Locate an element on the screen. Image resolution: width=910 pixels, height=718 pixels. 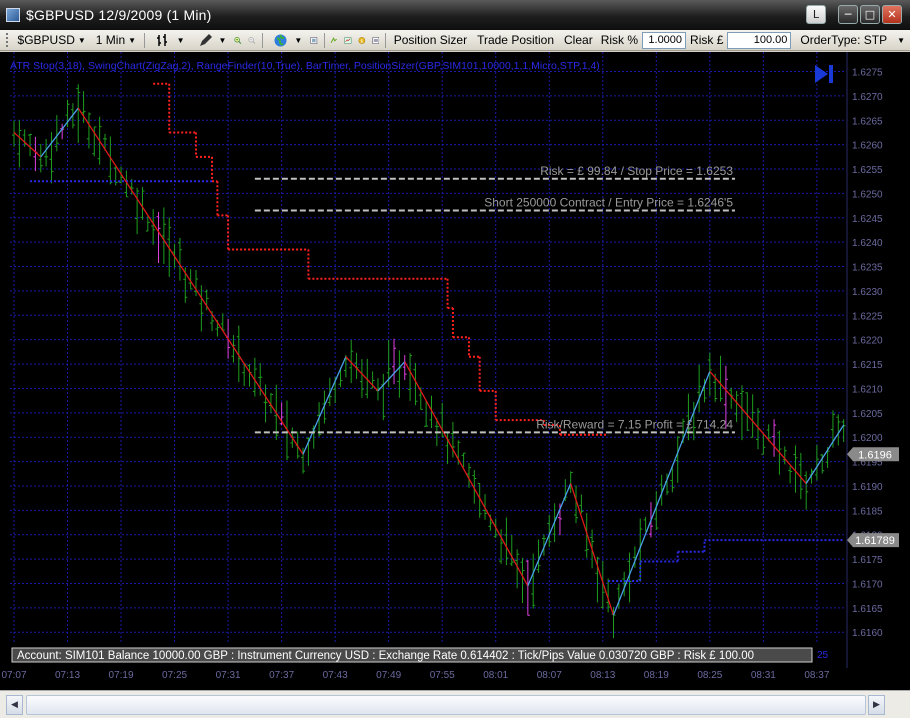
bar-type-button: ▼ is located at coordinates (169, 40).